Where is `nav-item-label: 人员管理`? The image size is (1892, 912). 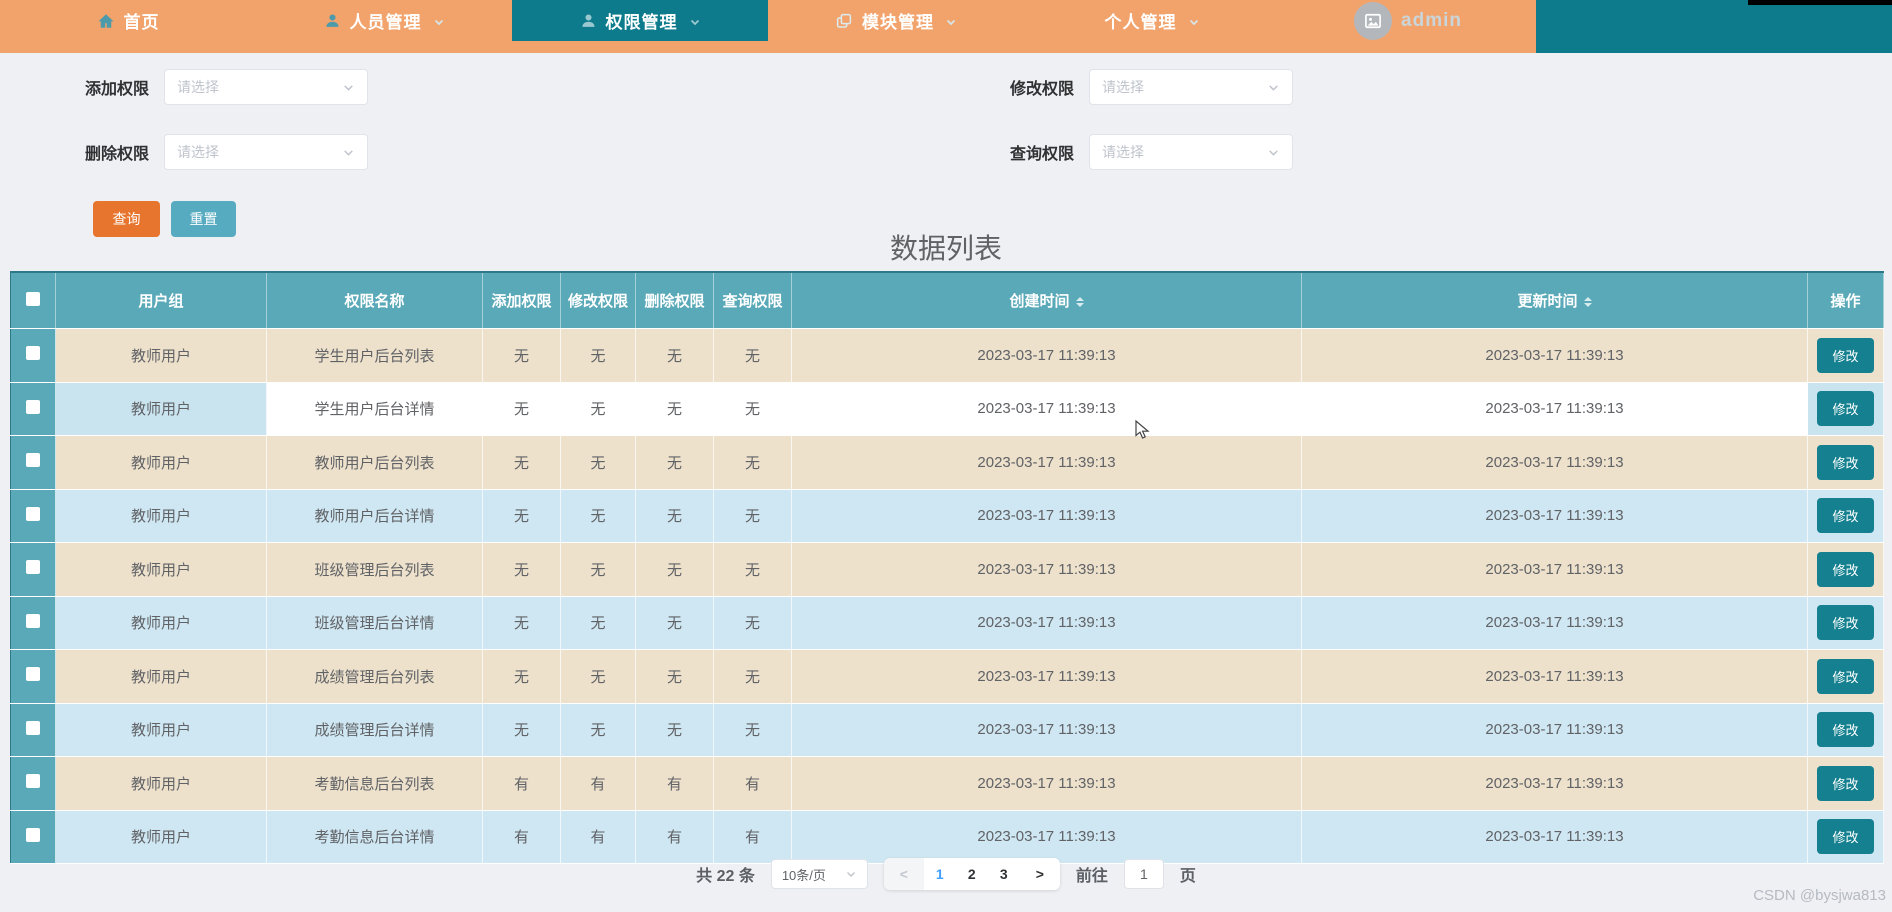 nav-item-label: 人员管理 is located at coordinates (385, 22).